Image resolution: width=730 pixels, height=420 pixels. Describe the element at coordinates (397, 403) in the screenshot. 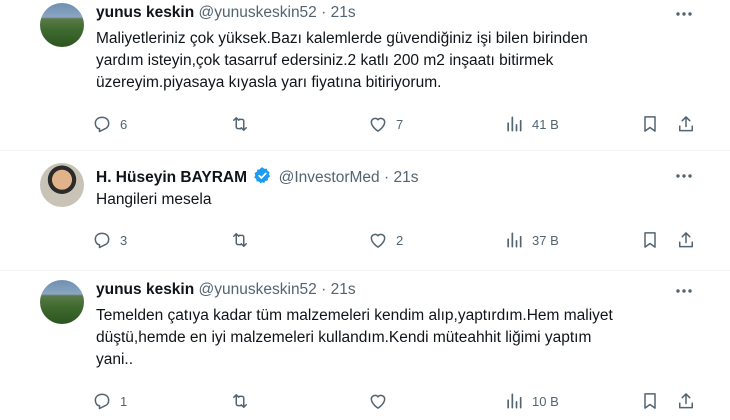

I see `action-bar: 1 10 B` at that location.